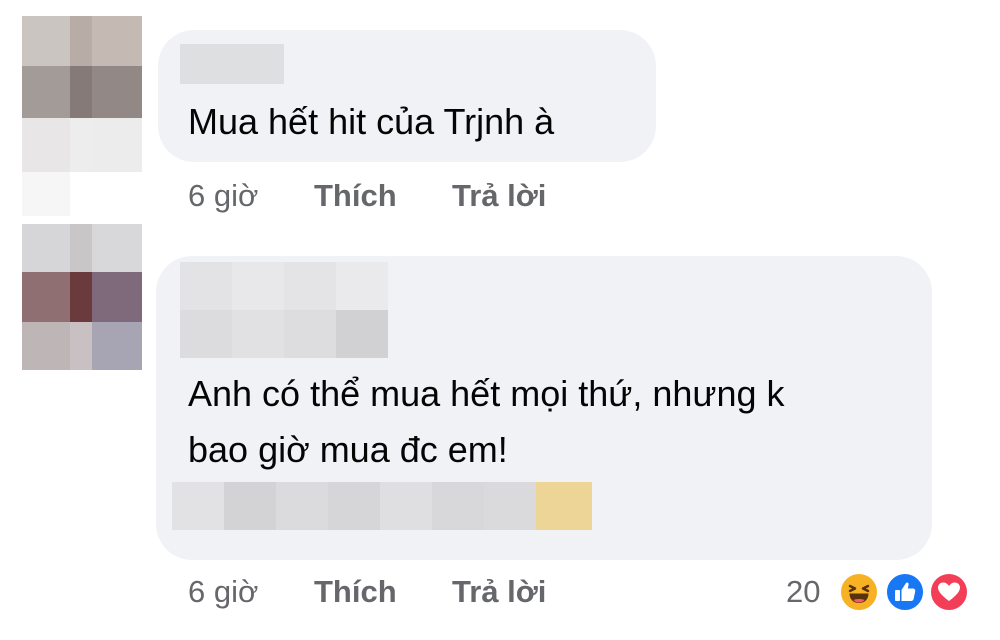 This screenshot has height=640, width=1000. I want to click on blurred-author-name, so click(232, 64).